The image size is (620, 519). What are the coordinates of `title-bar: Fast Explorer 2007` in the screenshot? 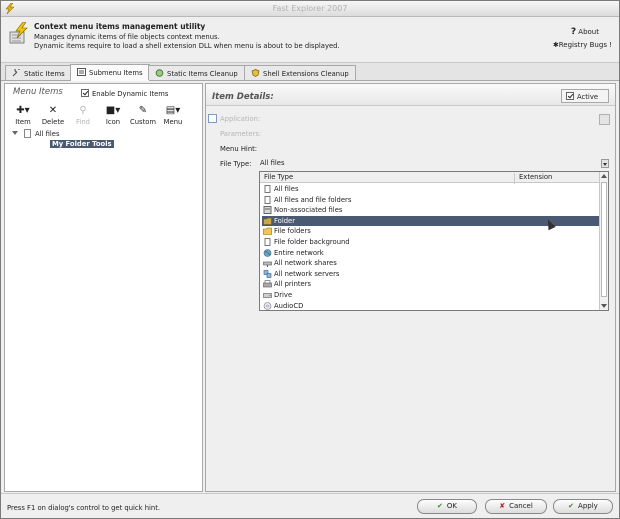 It's located at (310, 9).